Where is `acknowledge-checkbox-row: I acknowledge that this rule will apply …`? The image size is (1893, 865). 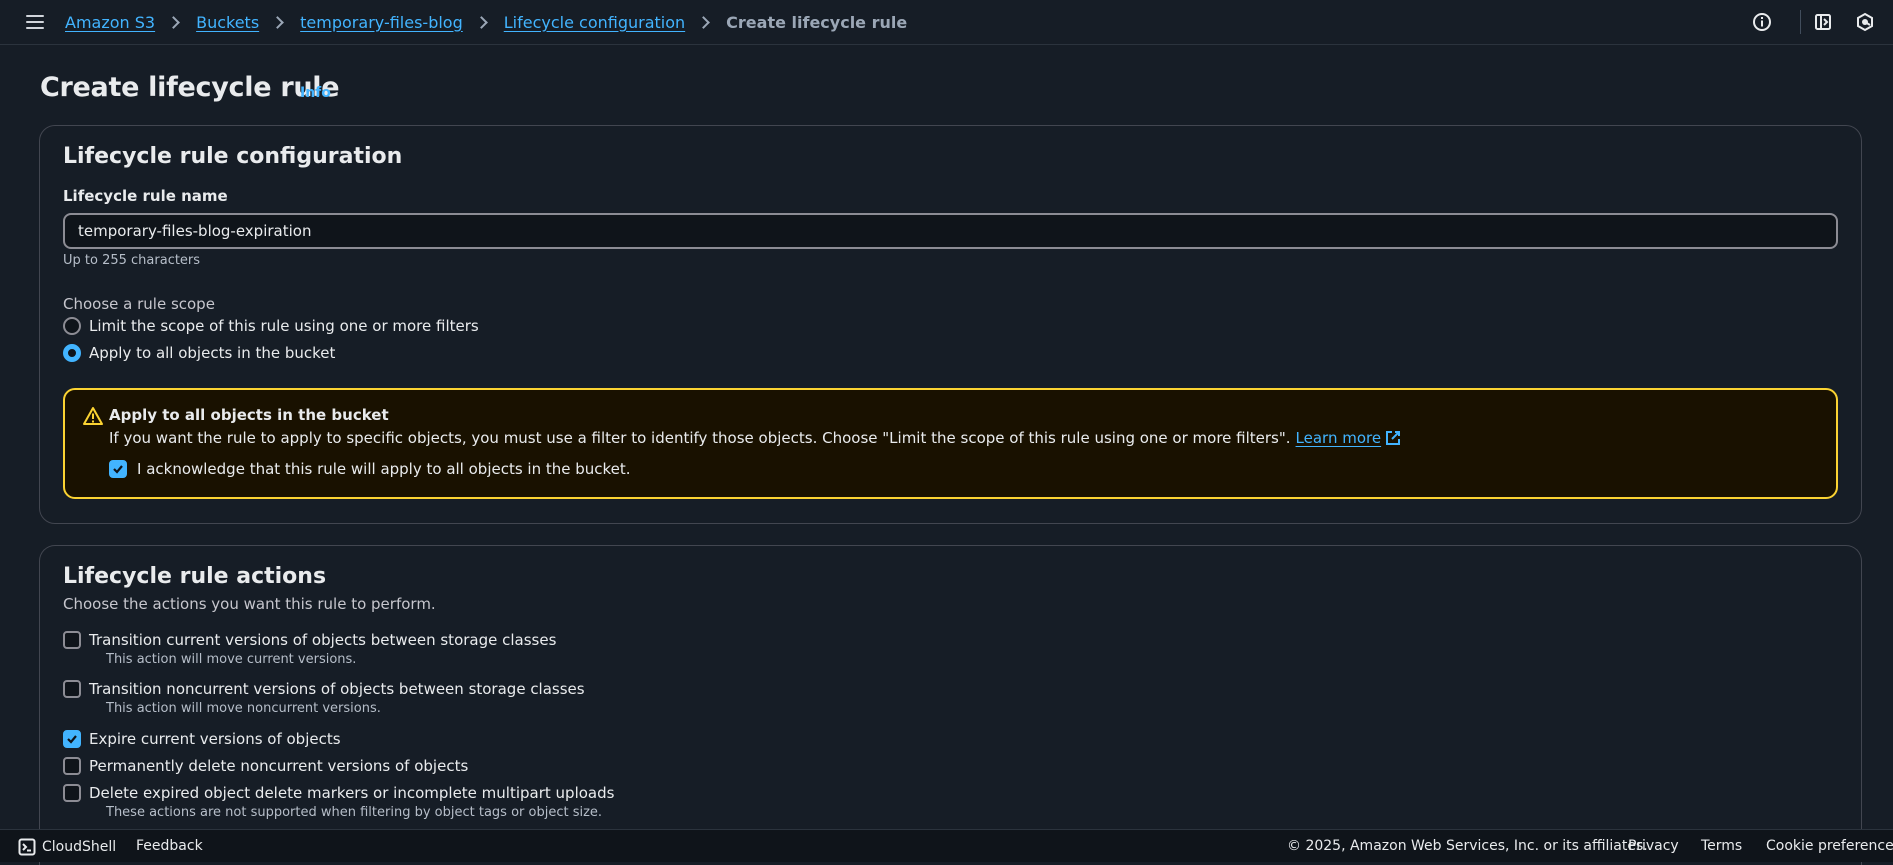 acknowledge-checkbox-row: I acknowledge that this rule will apply … is located at coordinates (370, 469).